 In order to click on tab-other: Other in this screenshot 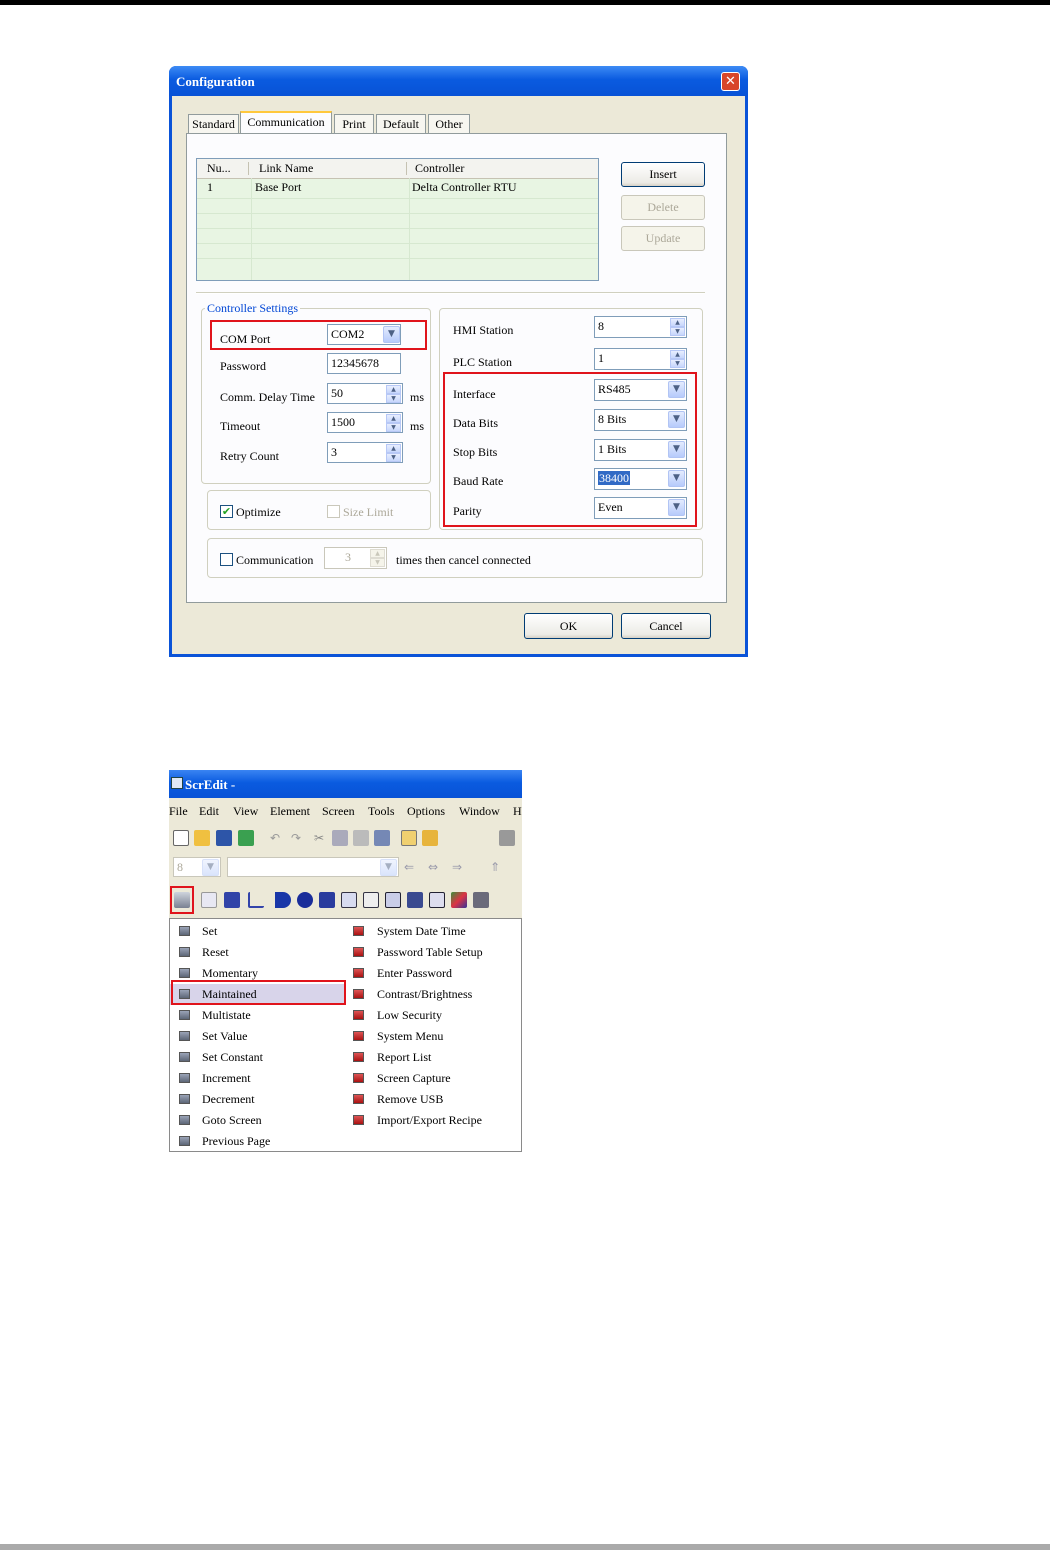, I will do `click(449, 123)`.